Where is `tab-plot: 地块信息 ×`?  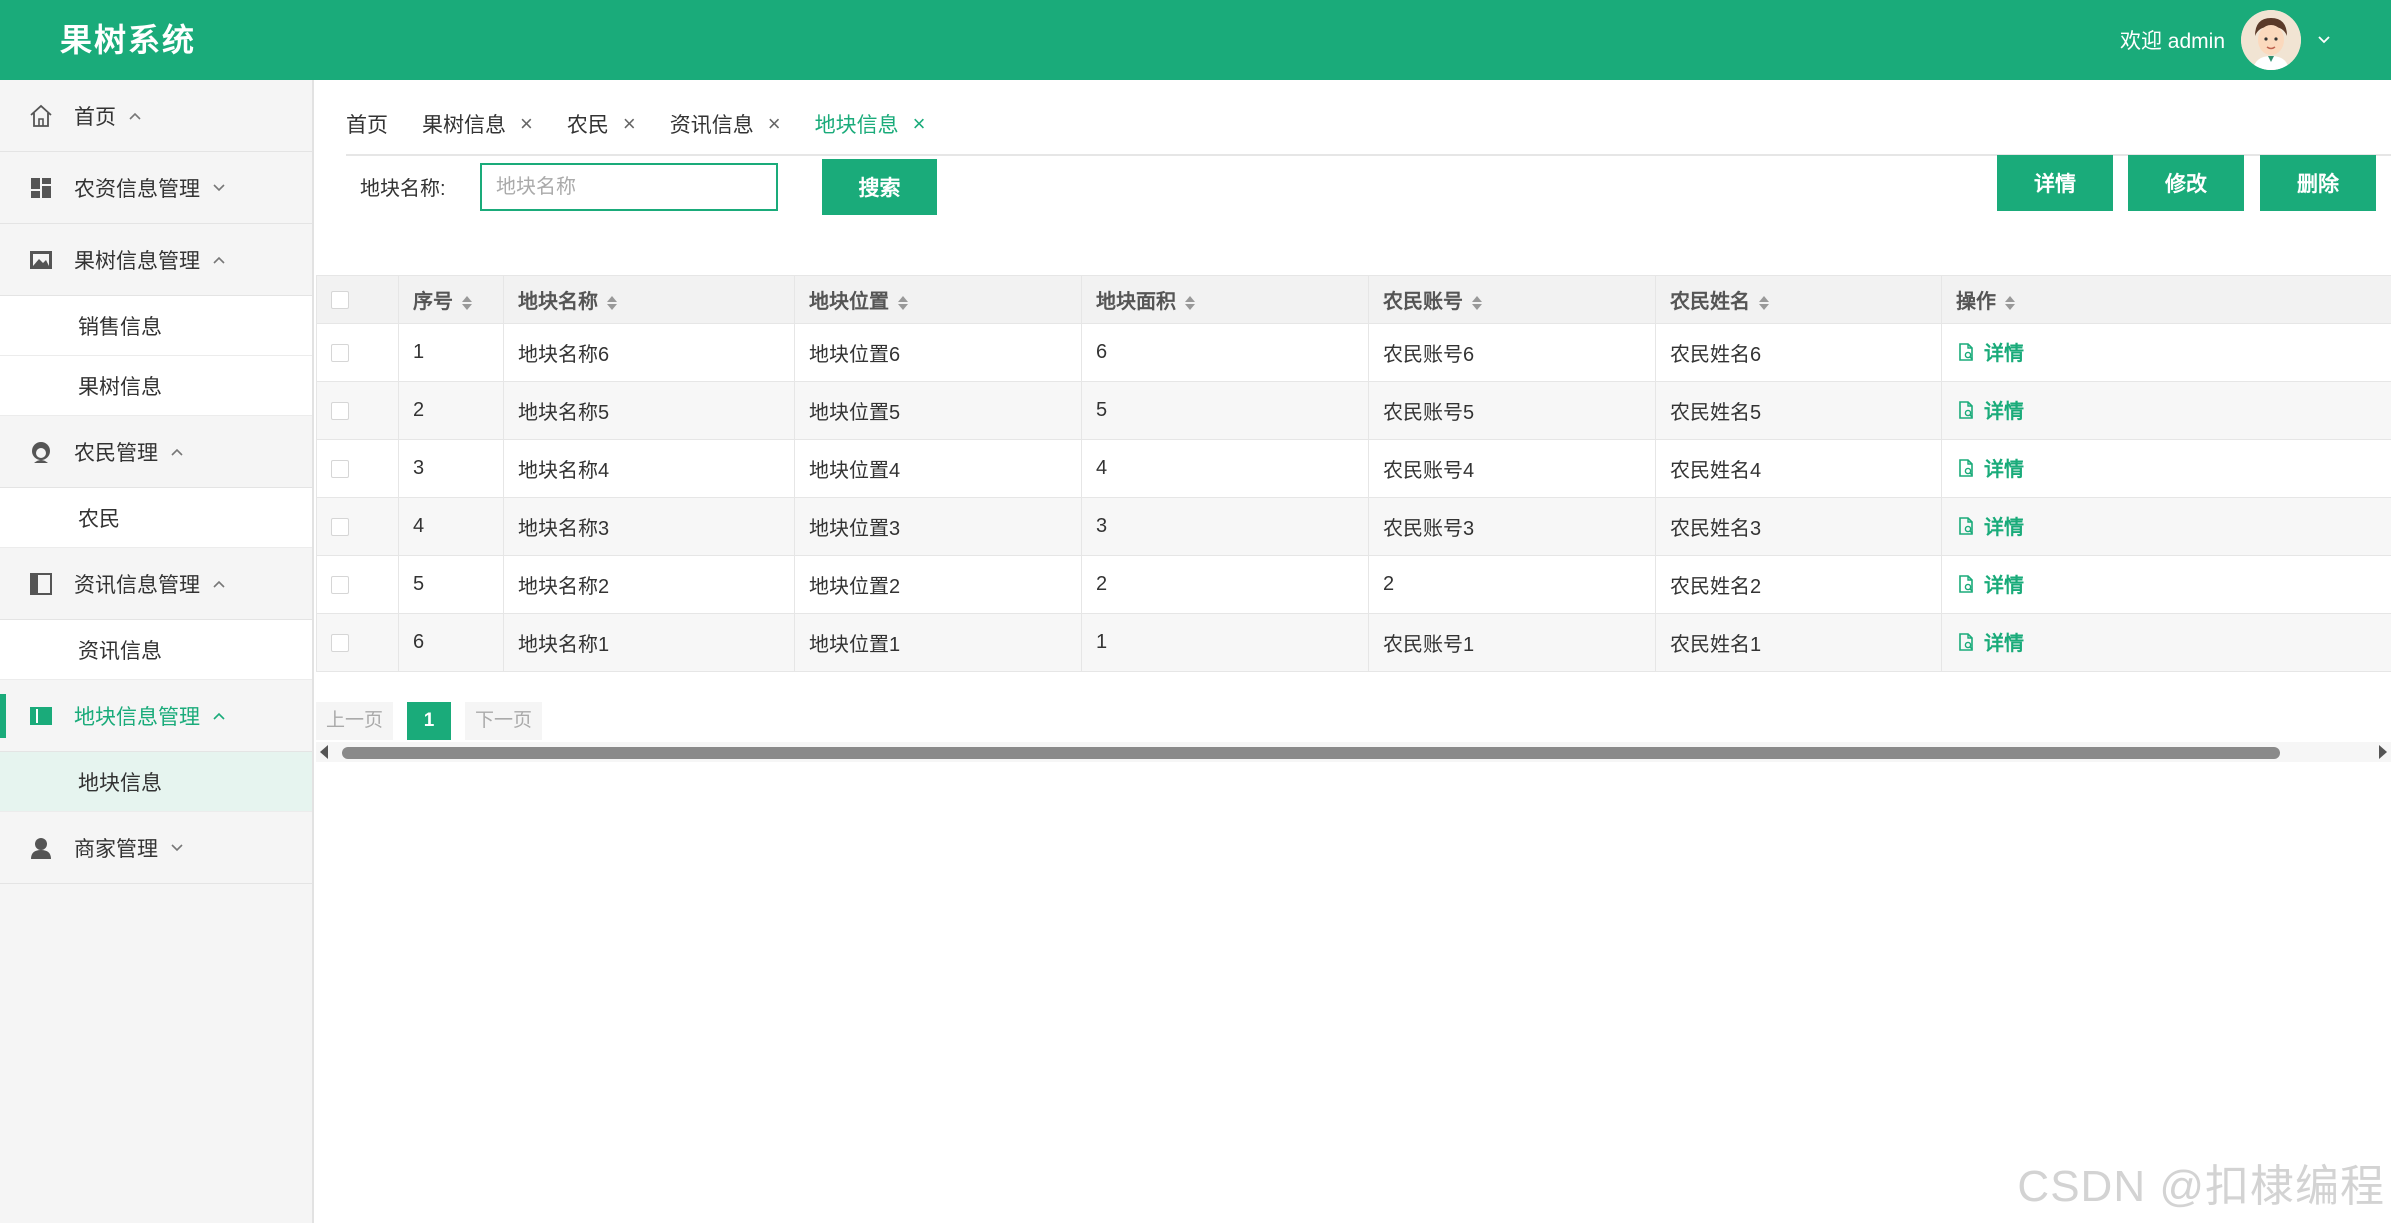
tab-plot: 地块信息 × is located at coordinates (870, 124).